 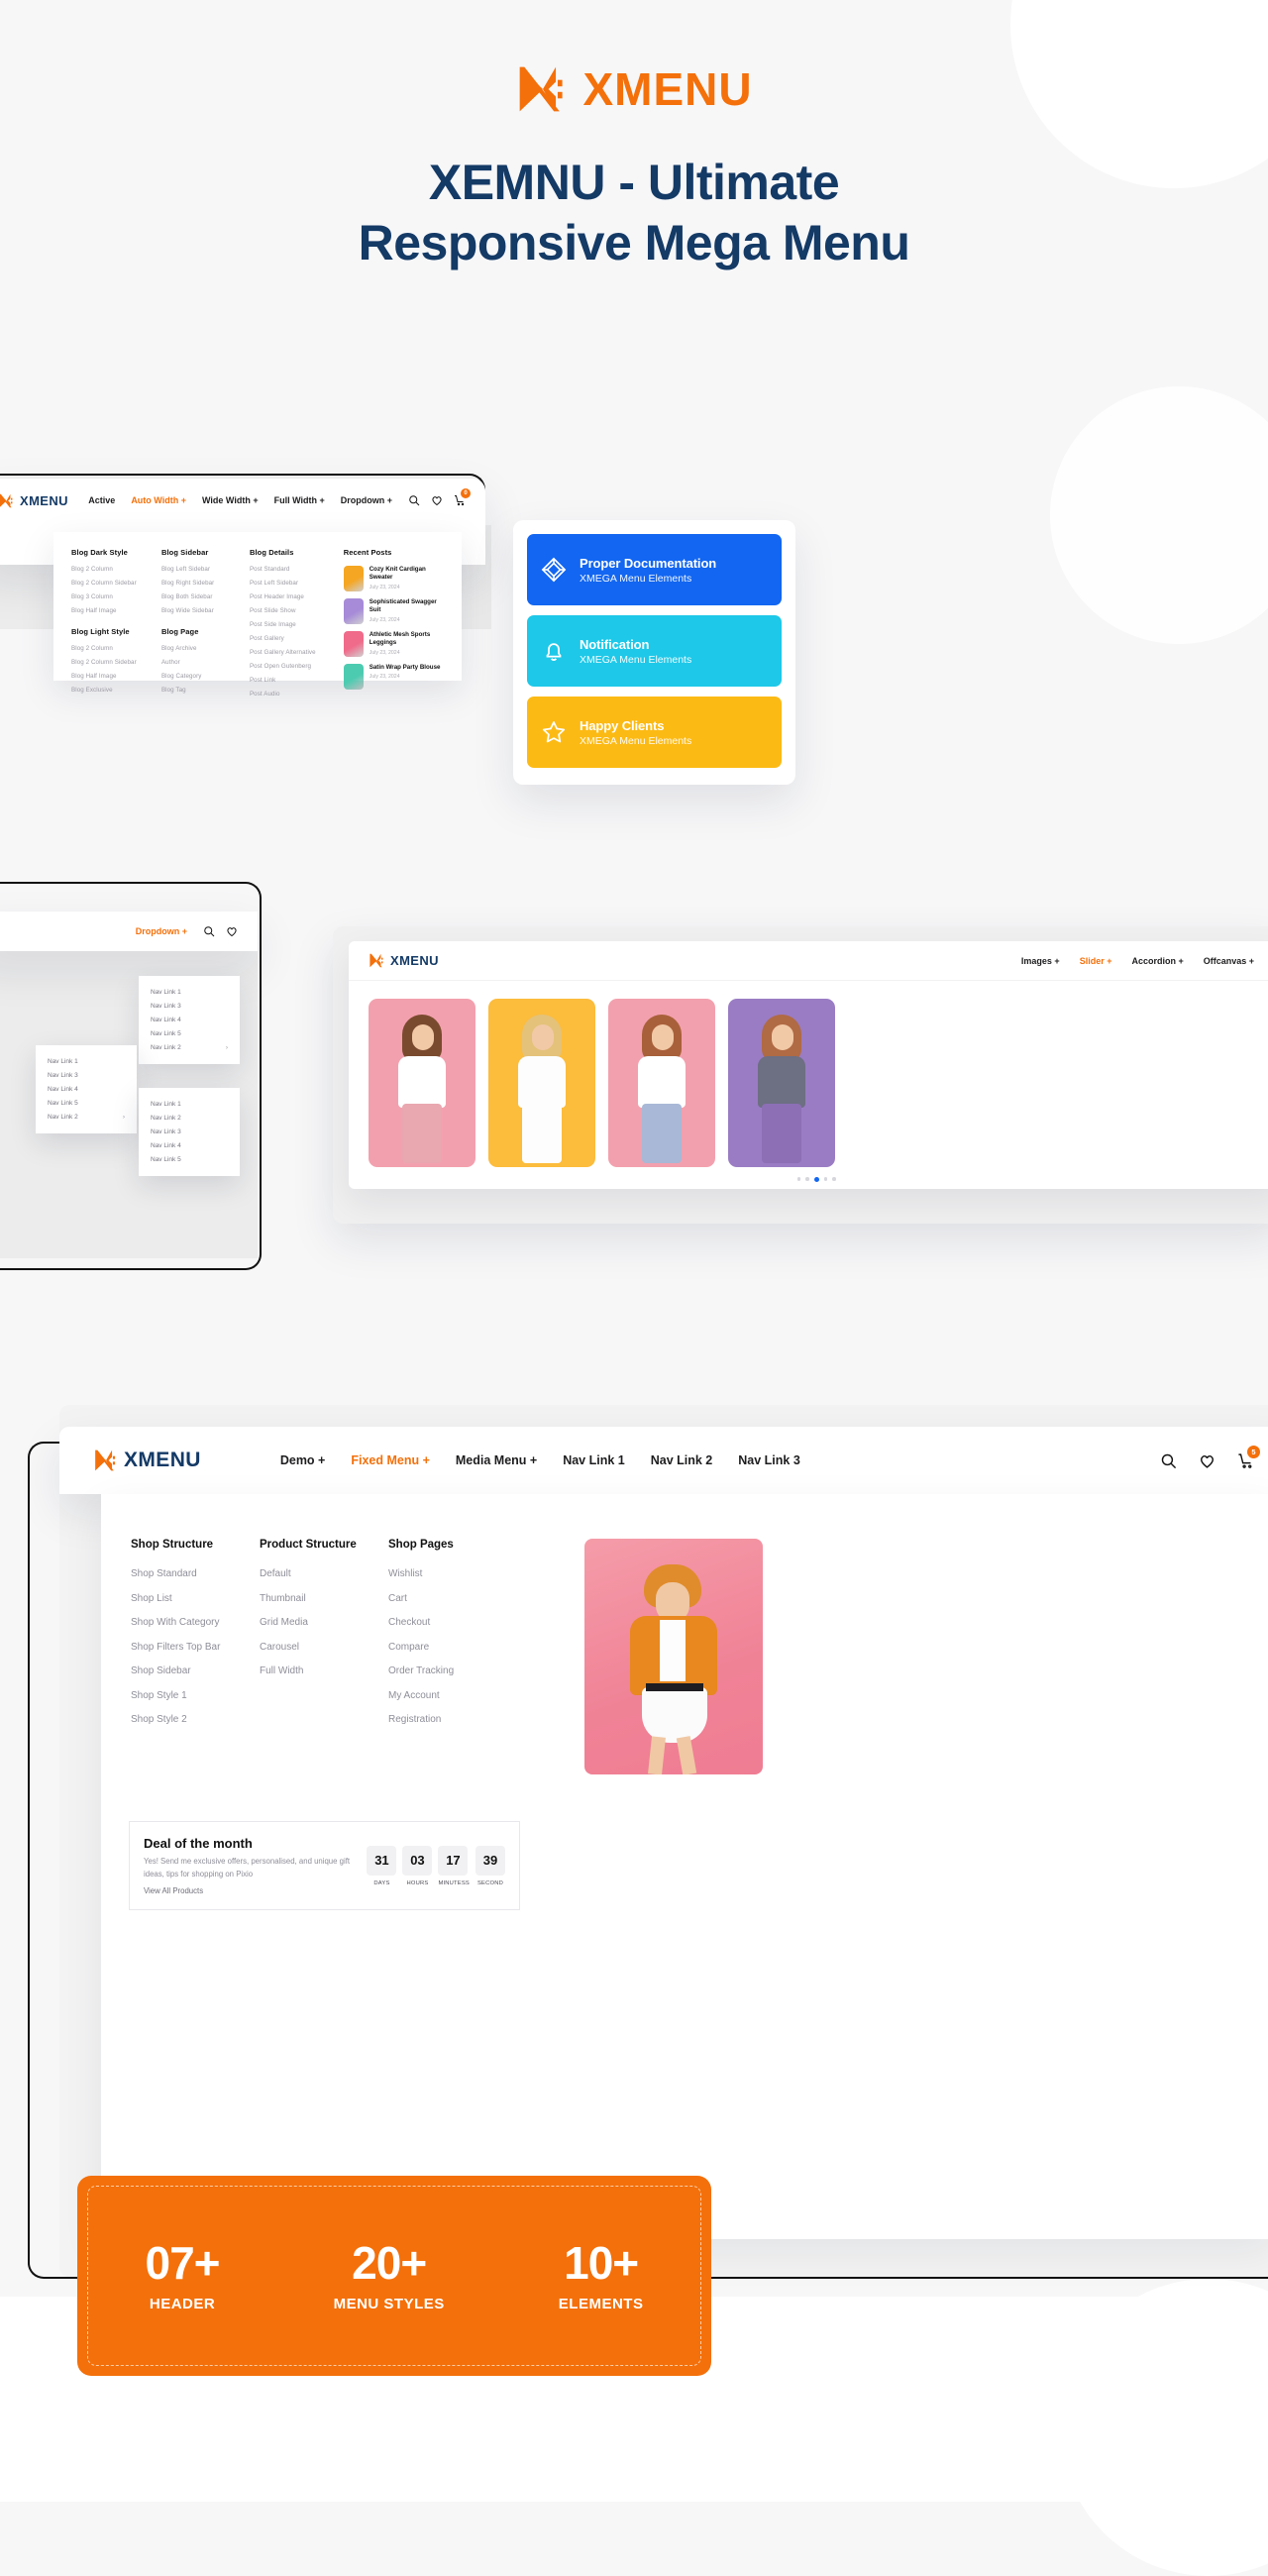 What do you see at coordinates (324, 1573) in the screenshot?
I see `menu-item: Default` at bounding box center [324, 1573].